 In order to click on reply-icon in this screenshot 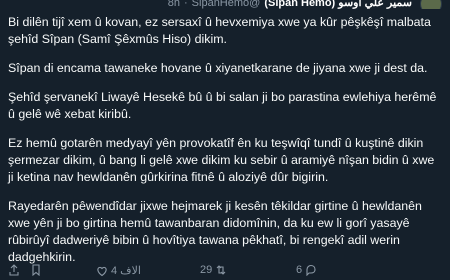, I will do `click(311, 270)`.